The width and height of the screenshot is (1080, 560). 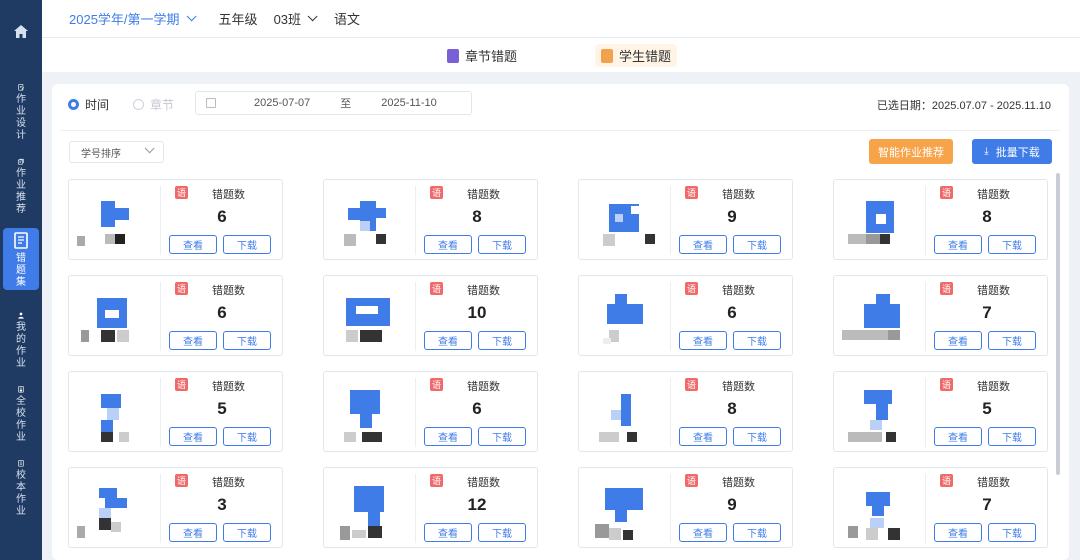 I want to click on doc-icon, so click(x=21, y=463).